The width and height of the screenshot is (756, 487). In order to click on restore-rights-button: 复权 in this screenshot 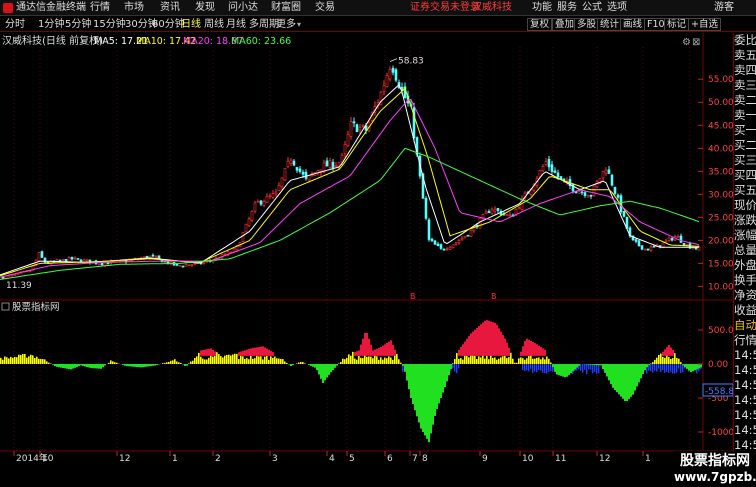, I will do `click(540, 24)`.